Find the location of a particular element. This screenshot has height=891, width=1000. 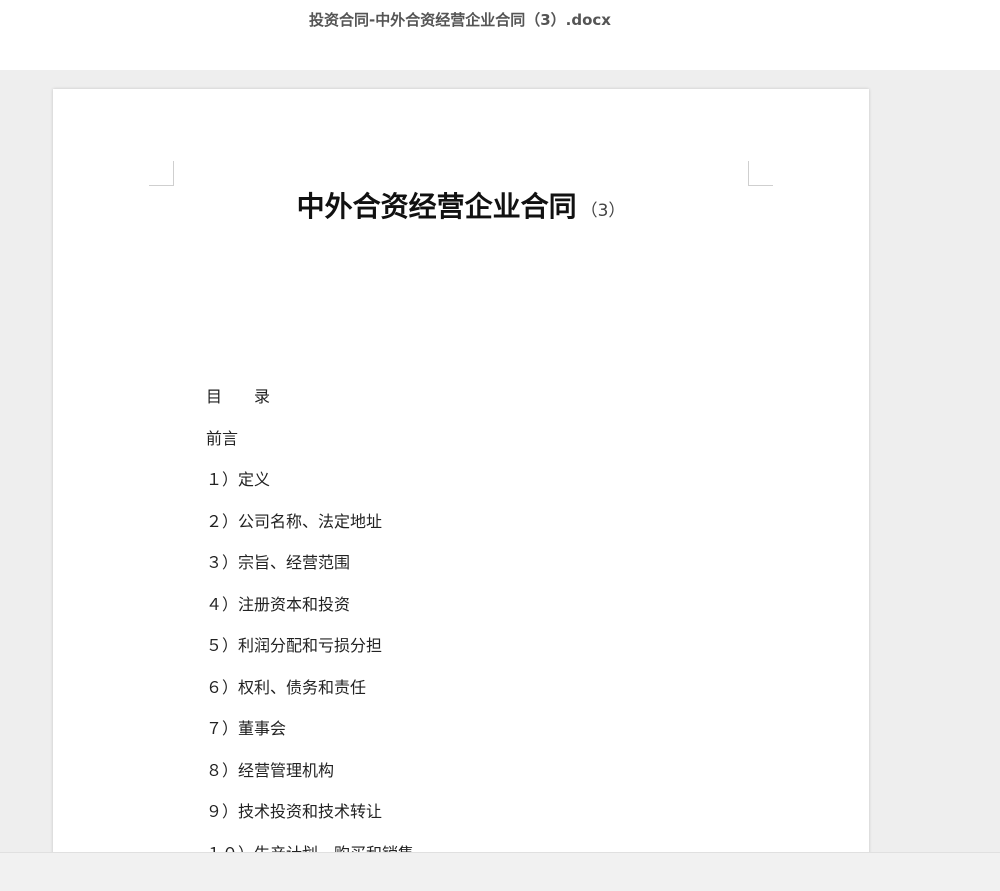

toc-item: １０）生产计划、购买和销售 is located at coordinates (486, 847).